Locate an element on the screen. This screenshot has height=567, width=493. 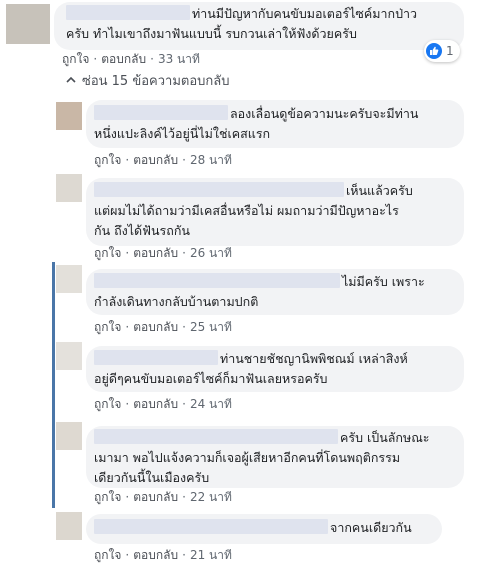
reaction-badge: 1 is located at coordinates (442, 51).